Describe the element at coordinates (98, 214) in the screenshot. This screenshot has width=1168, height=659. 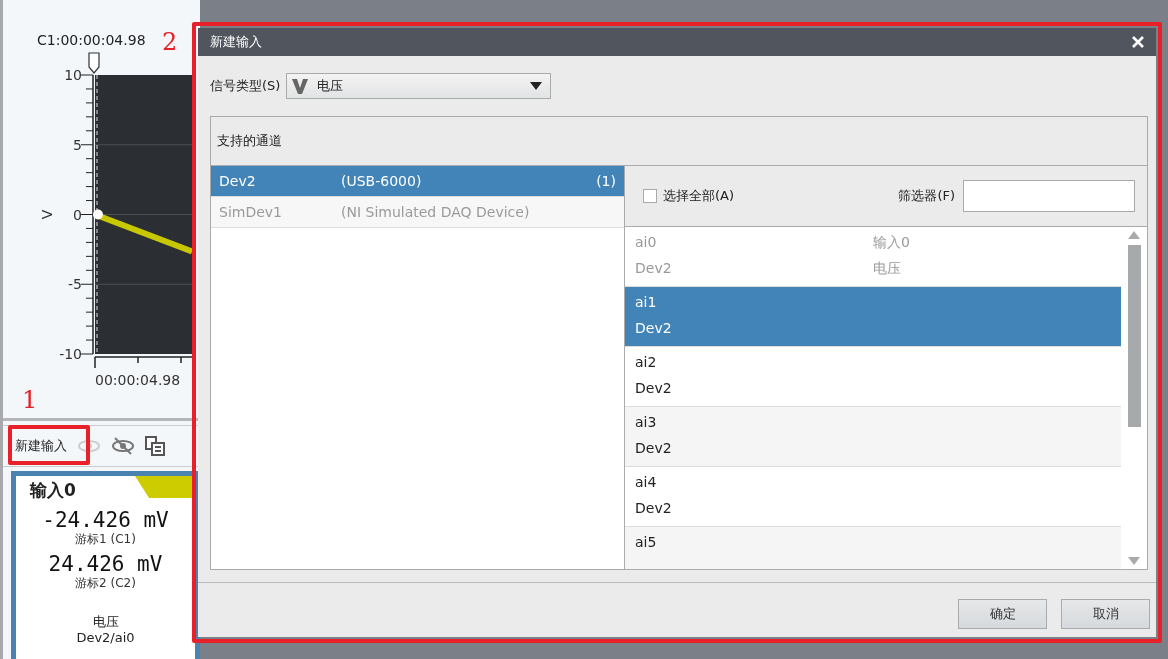
I see `cursor-point` at that location.